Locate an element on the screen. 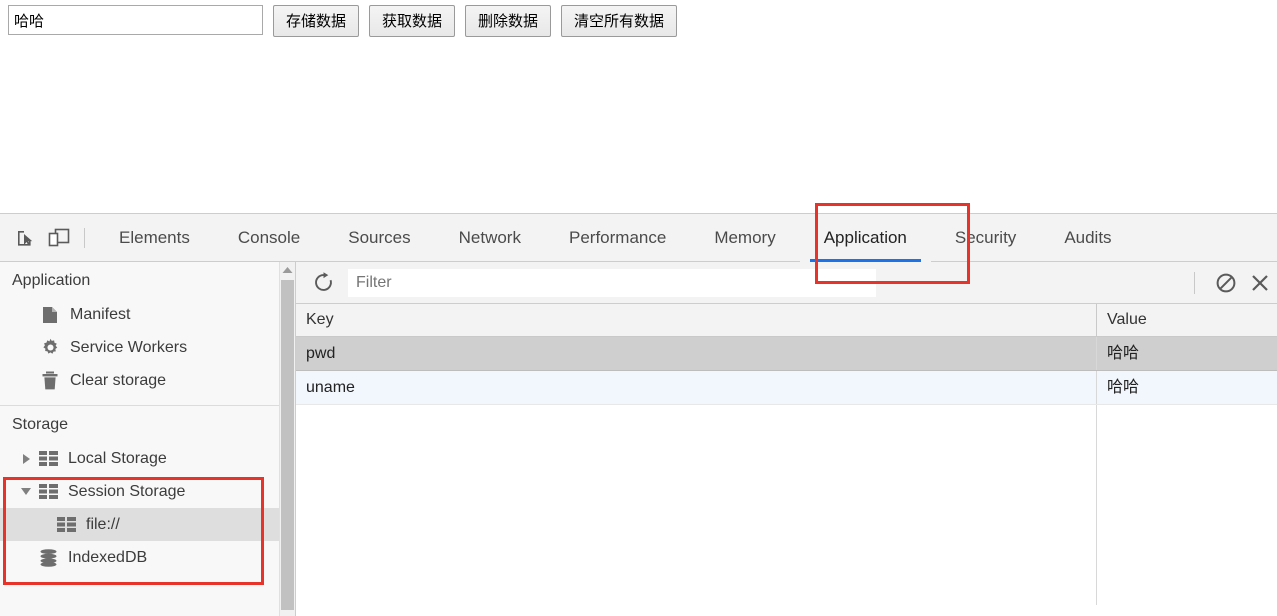 This screenshot has height=616, width=1277. sidebar-section-storage-title: Storage is located at coordinates (40, 424).